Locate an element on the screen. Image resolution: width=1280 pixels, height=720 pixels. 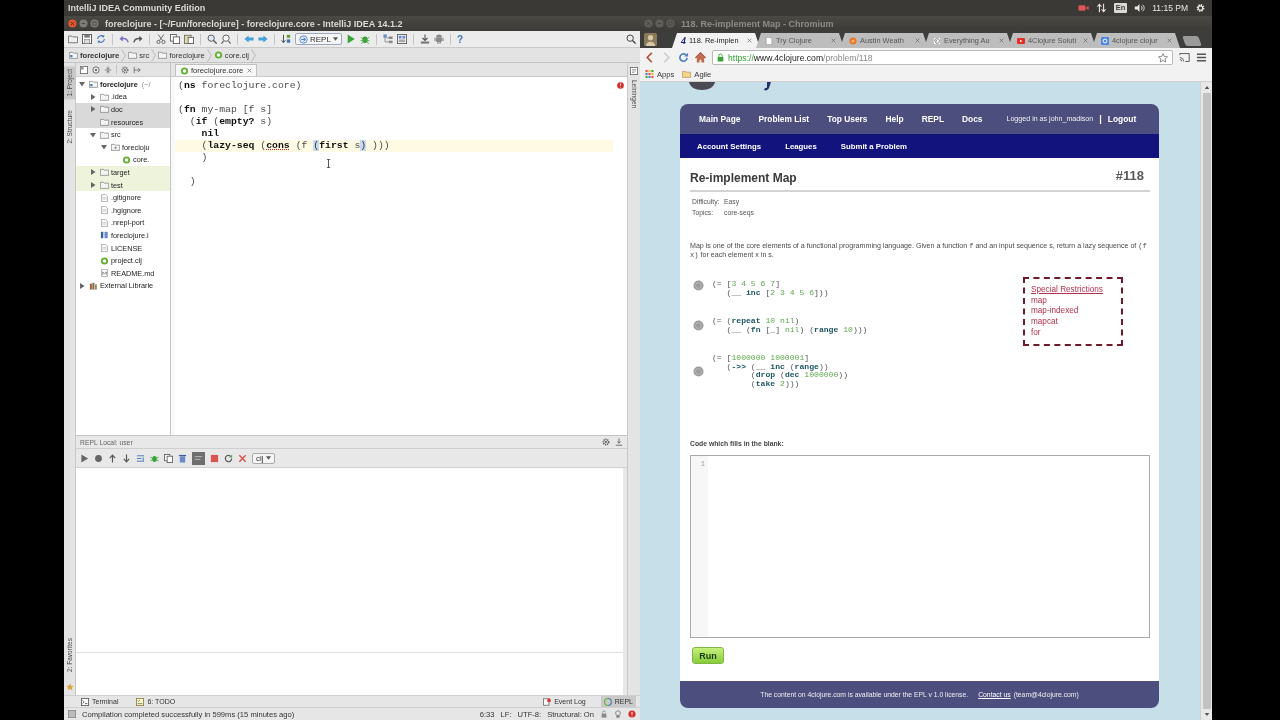
repl-input-field is located at coordinates (349, 674).